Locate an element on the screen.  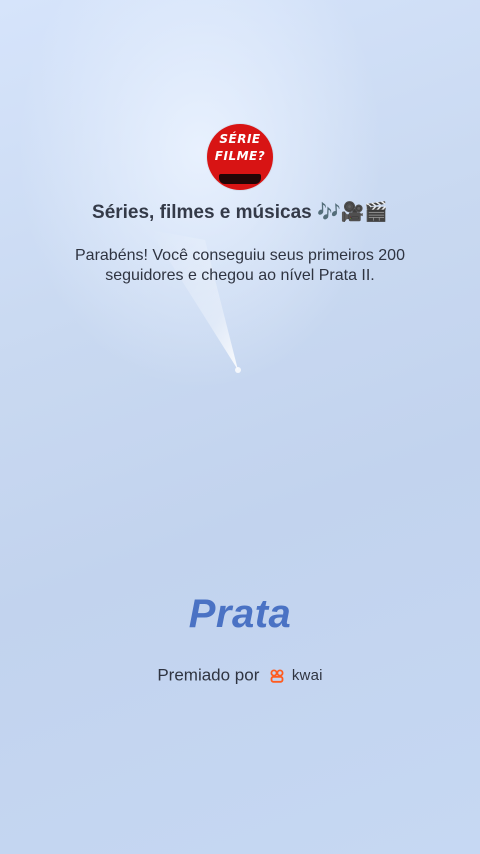
awarded-by-row: Premiado por kwai is located at coordinates (240, 675).